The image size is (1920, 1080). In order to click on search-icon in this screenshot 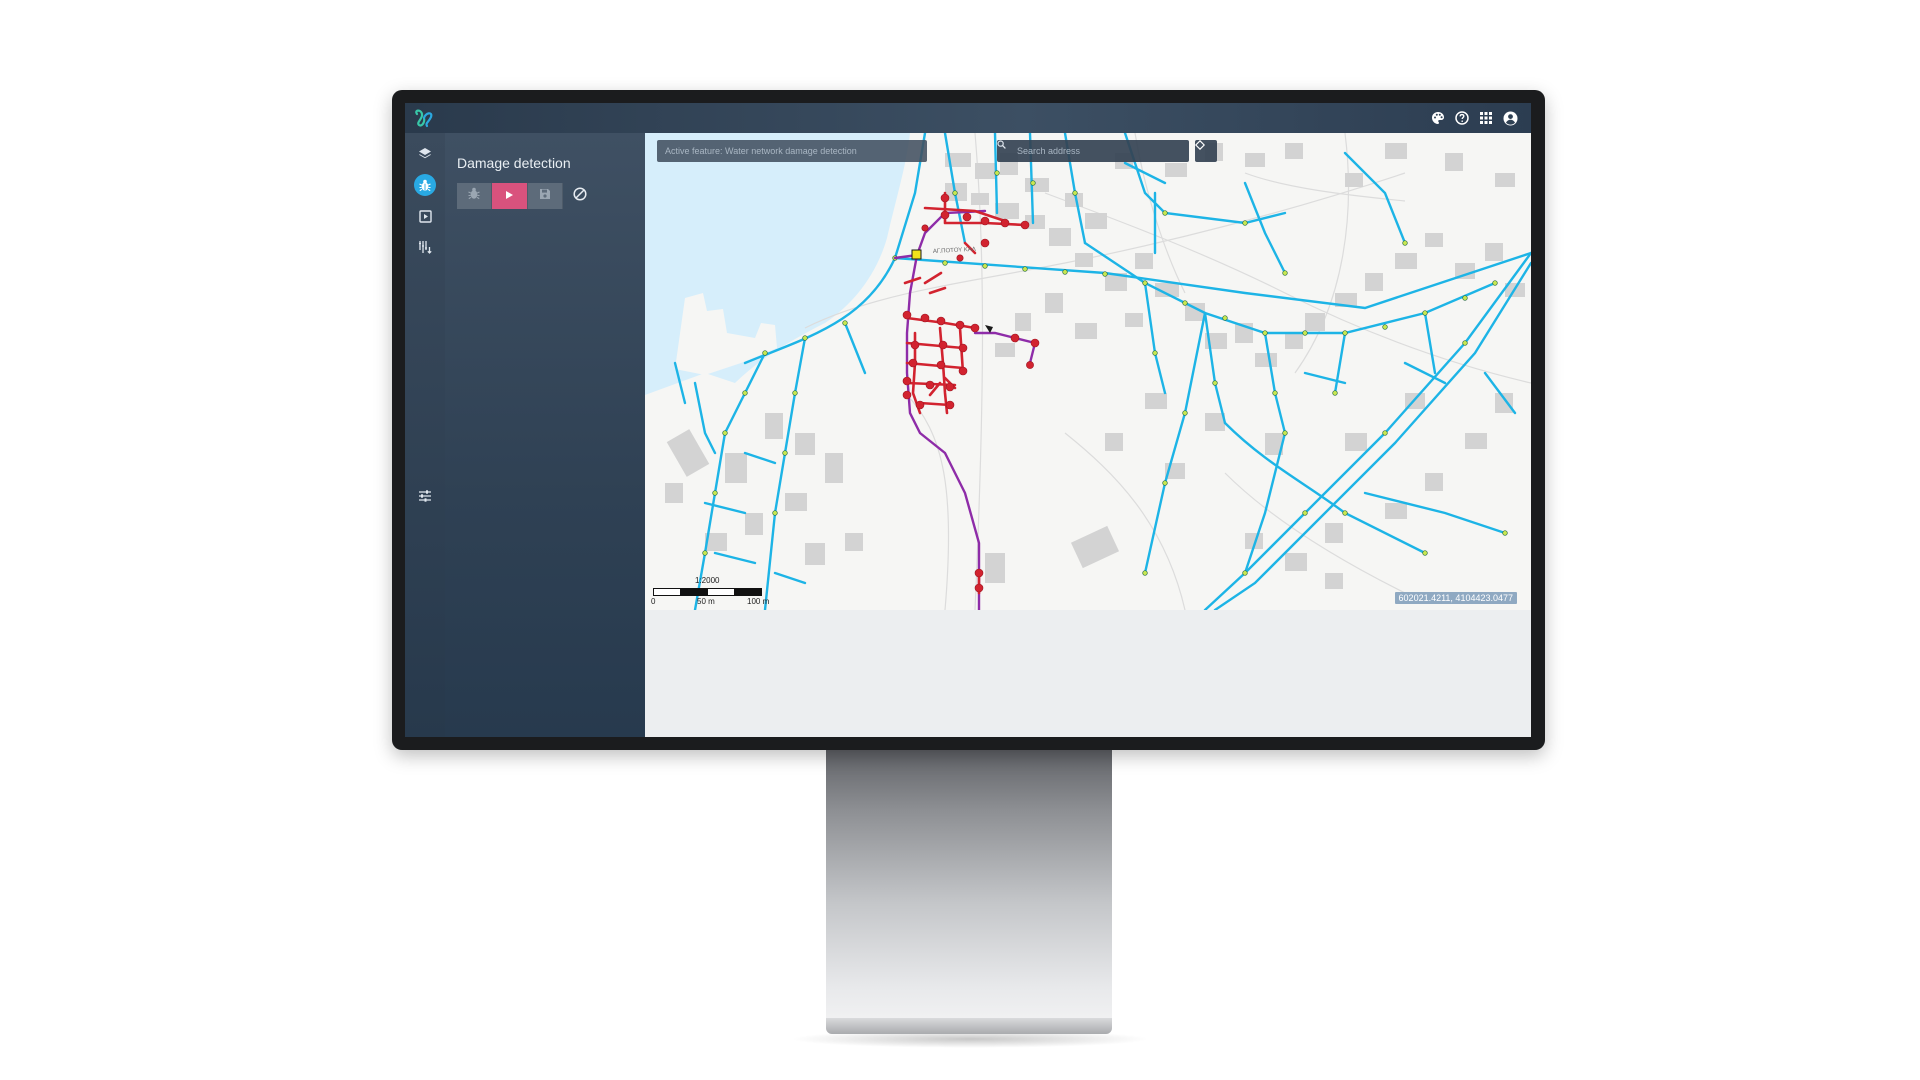, I will do `click(1007, 151)`.